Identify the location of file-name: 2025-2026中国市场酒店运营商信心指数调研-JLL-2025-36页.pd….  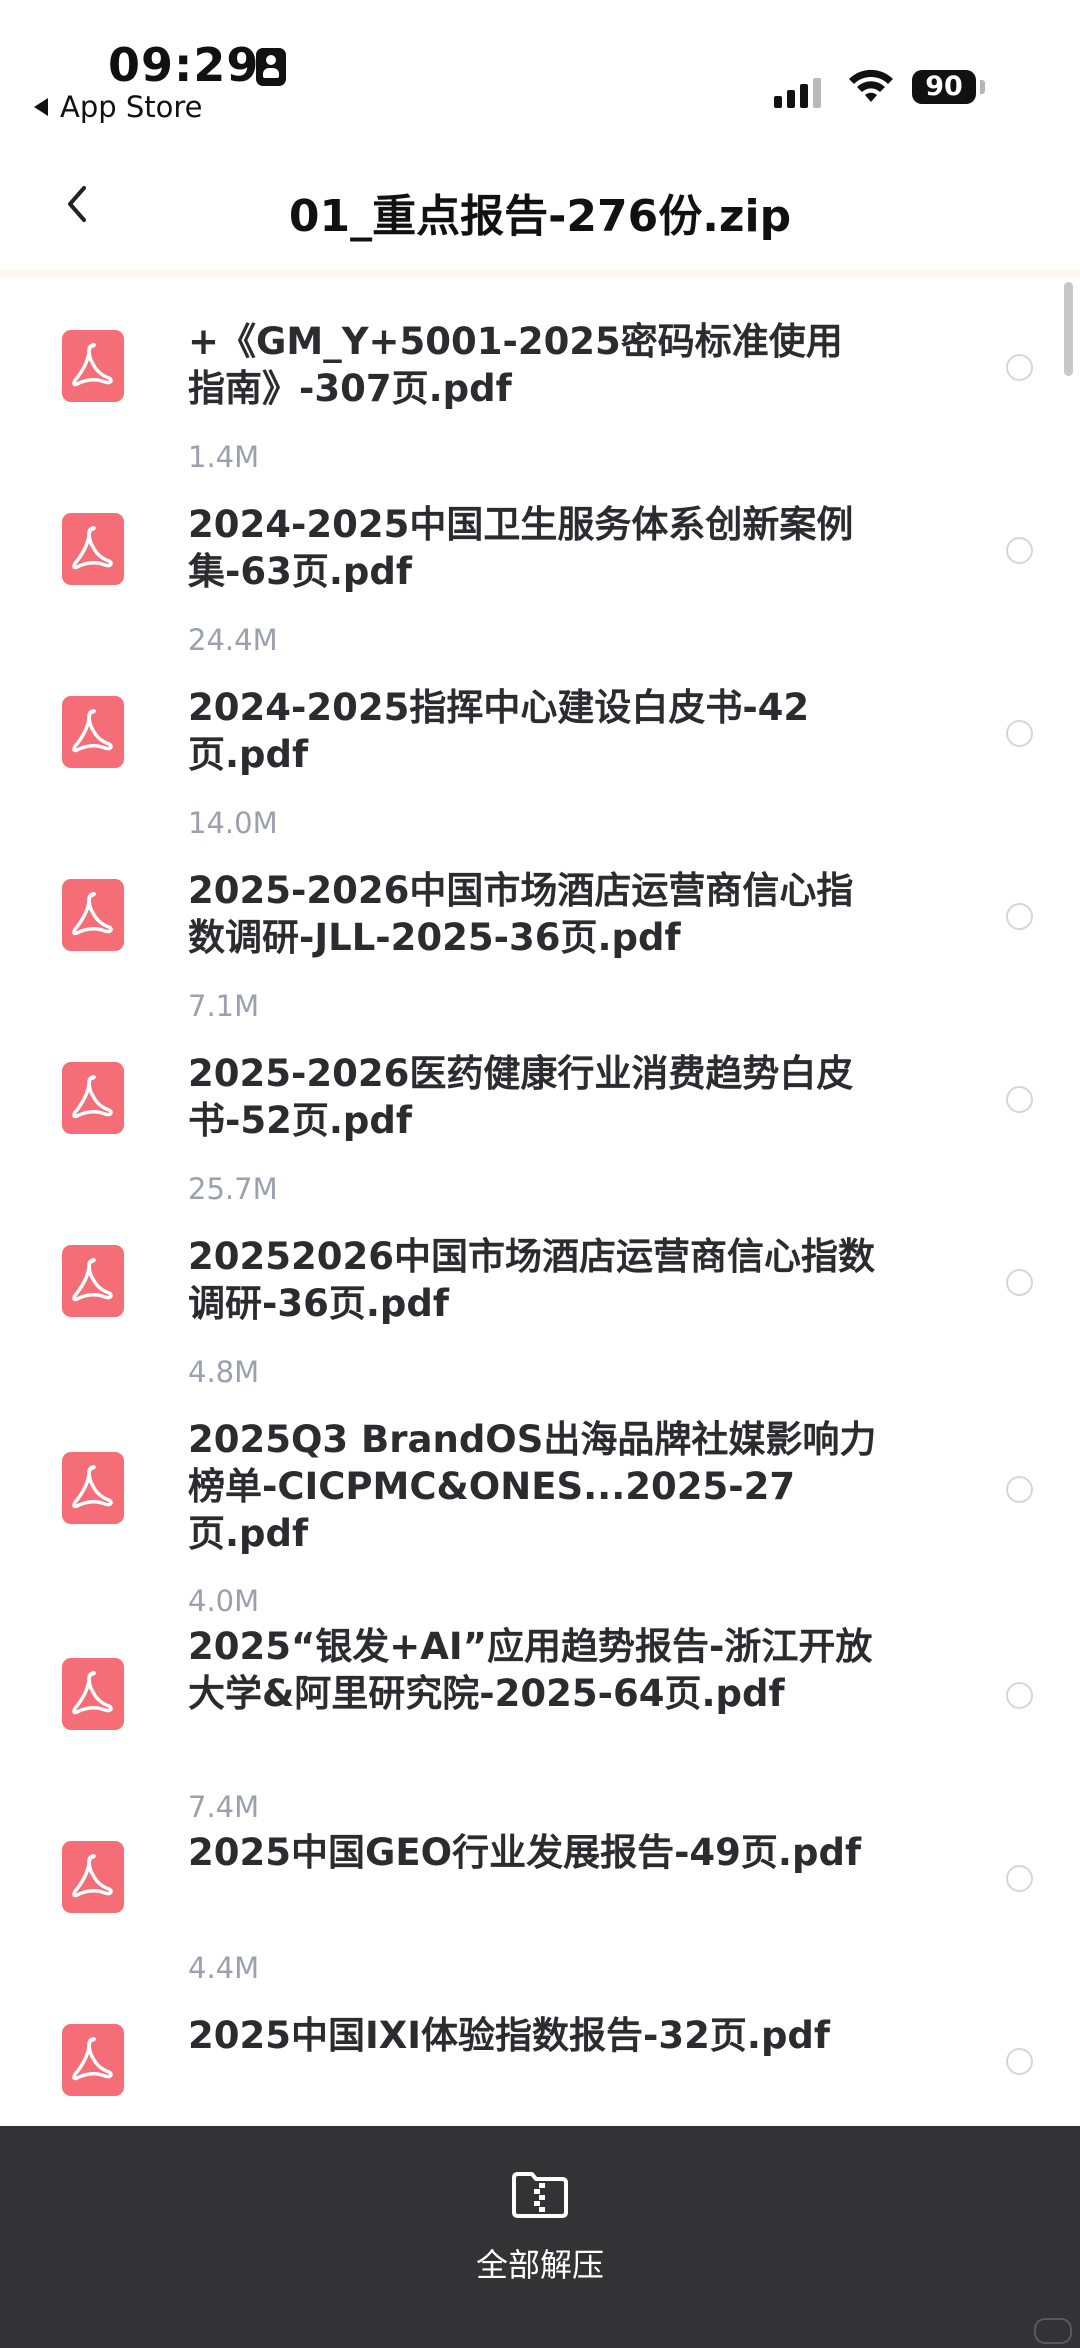
(521, 914).